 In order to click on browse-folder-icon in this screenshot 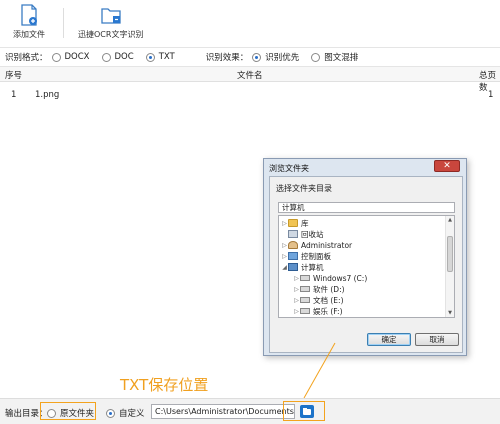, I will do `click(307, 411)`.